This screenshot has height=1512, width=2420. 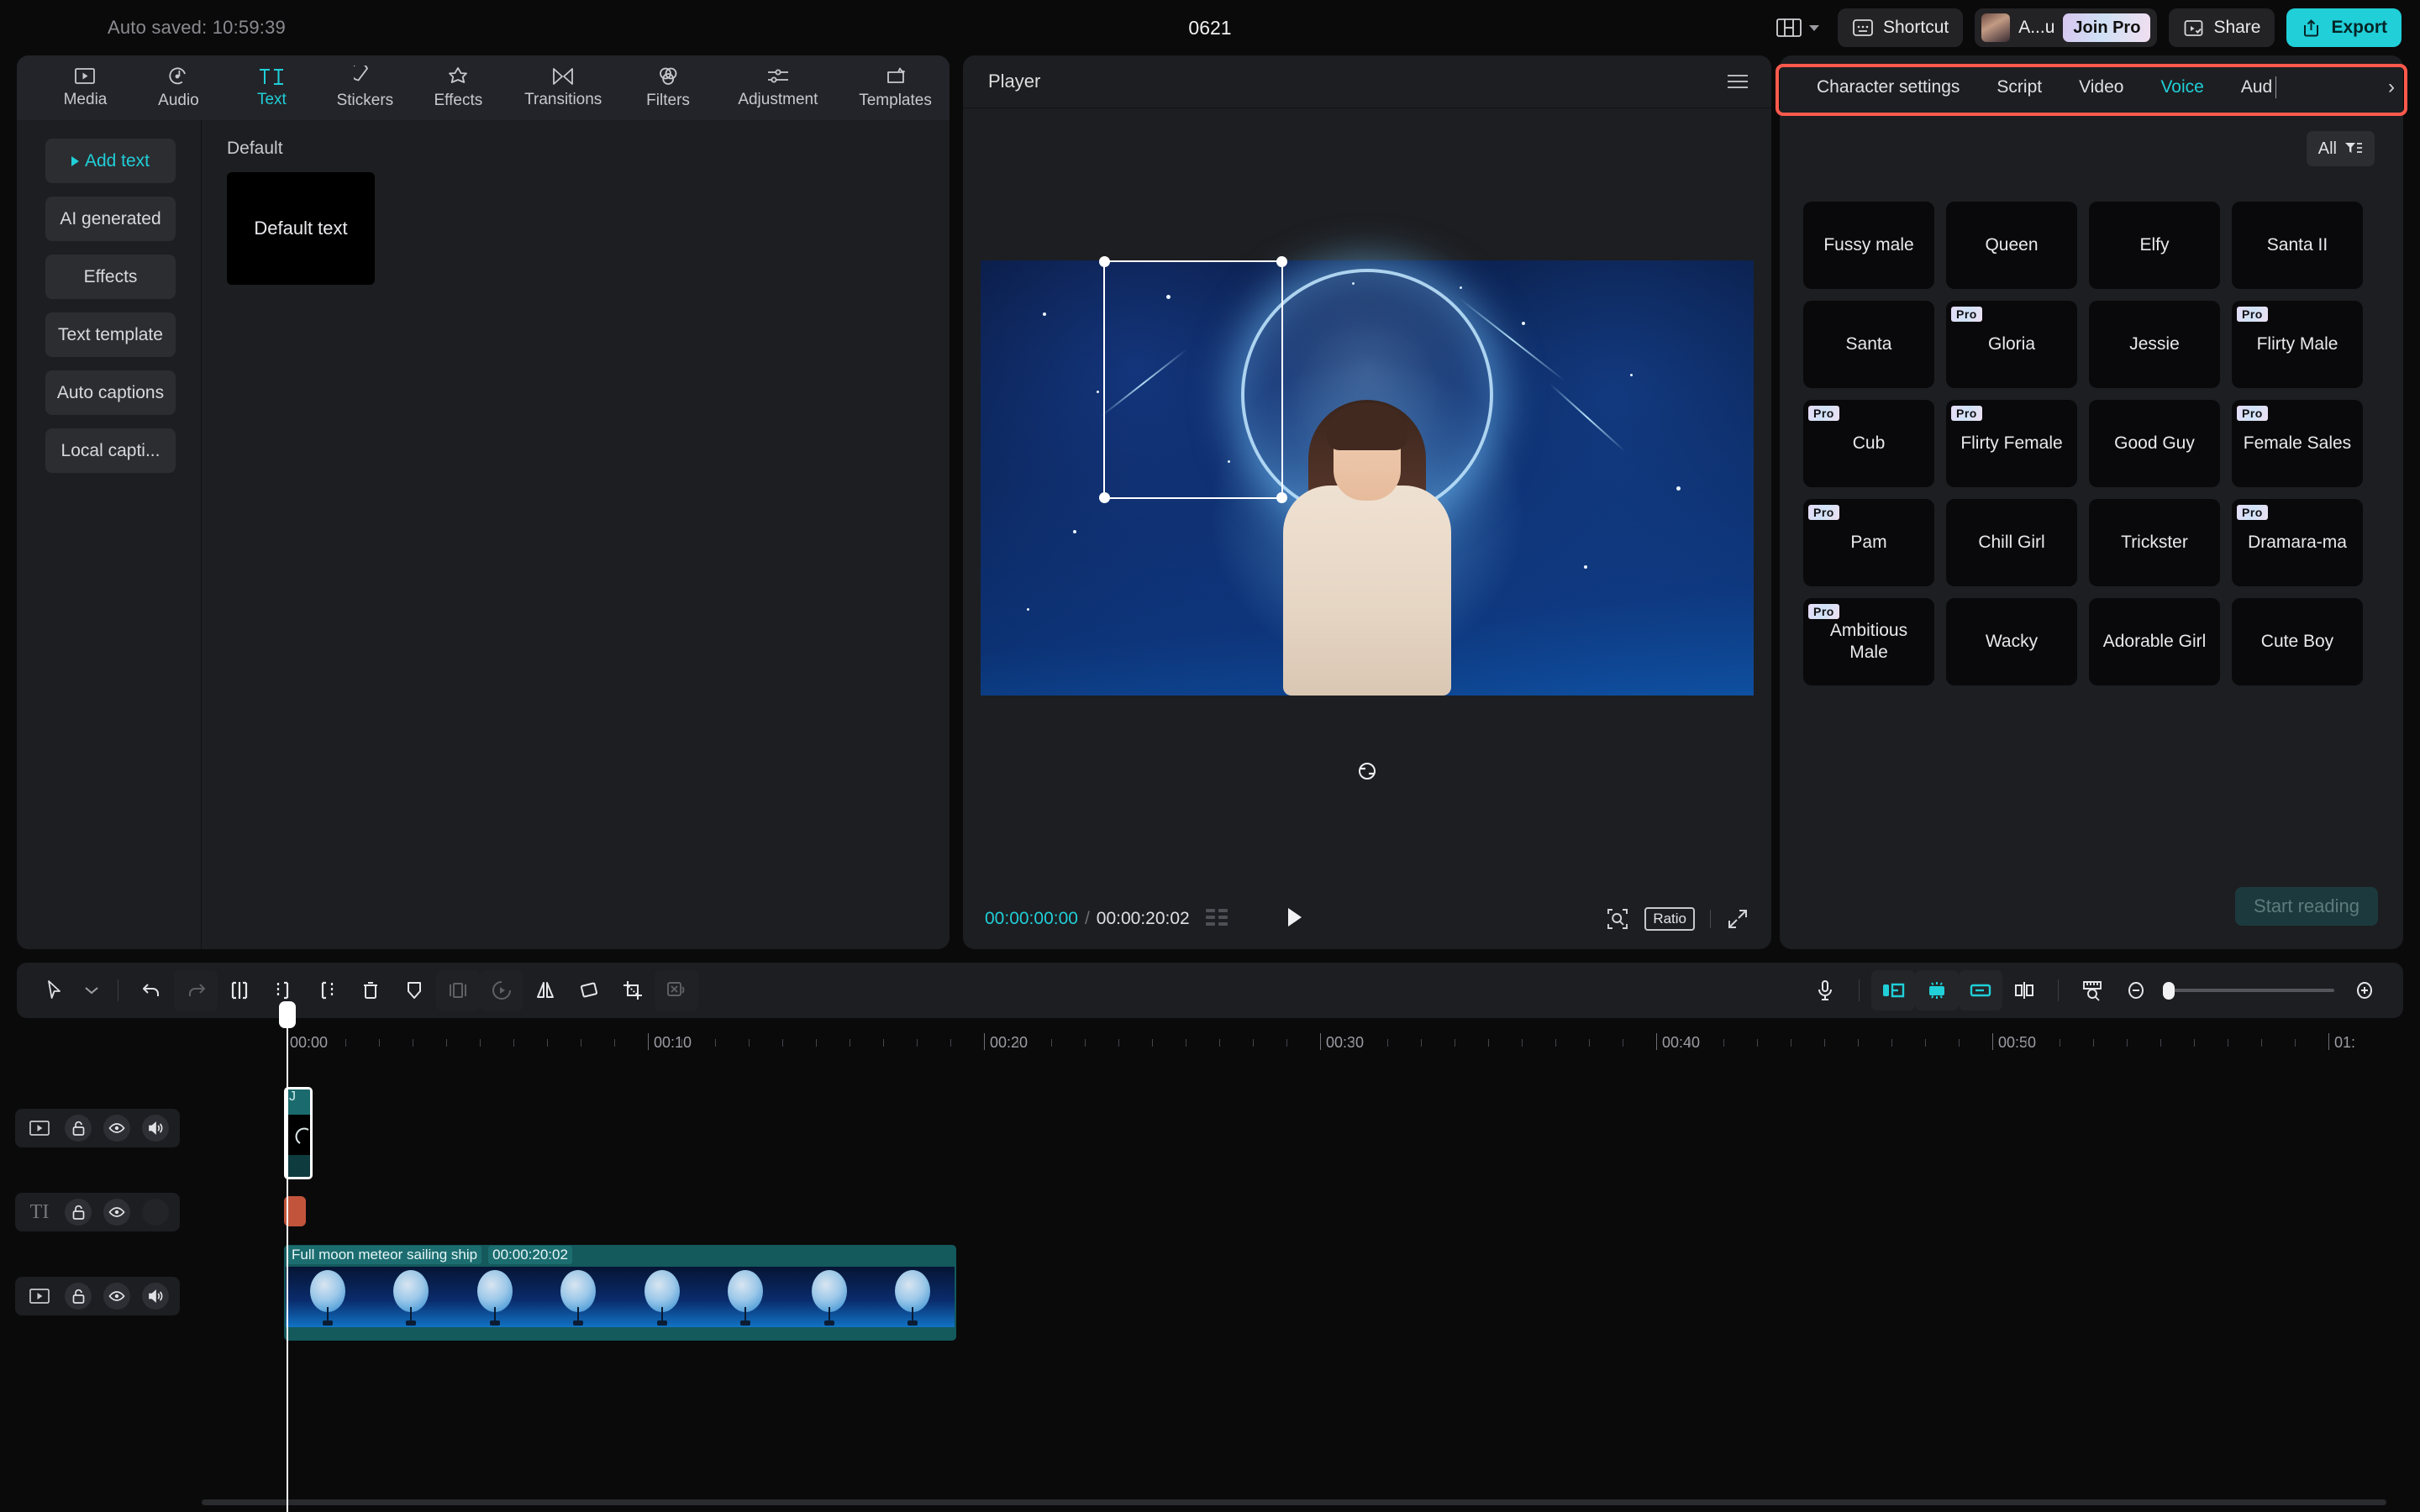 What do you see at coordinates (1193, 379) in the screenshot?
I see `selection-box` at bounding box center [1193, 379].